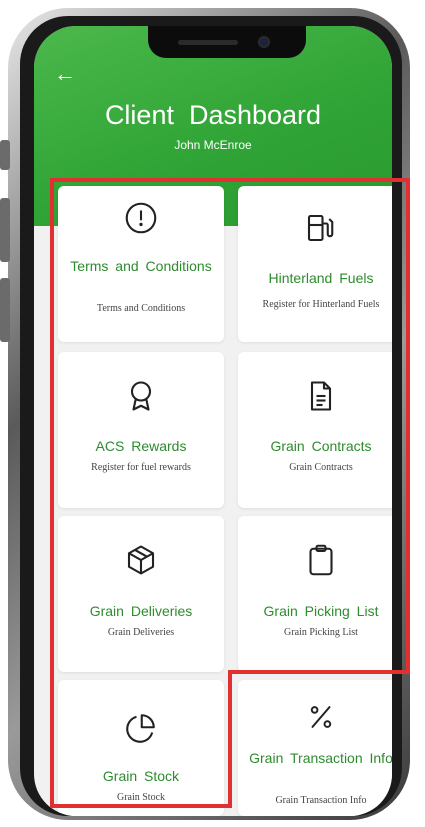 This screenshot has width=425, height=827. What do you see at coordinates (264, 42) in the screenshot?
I see `camera` at bounding box center [264, 42].